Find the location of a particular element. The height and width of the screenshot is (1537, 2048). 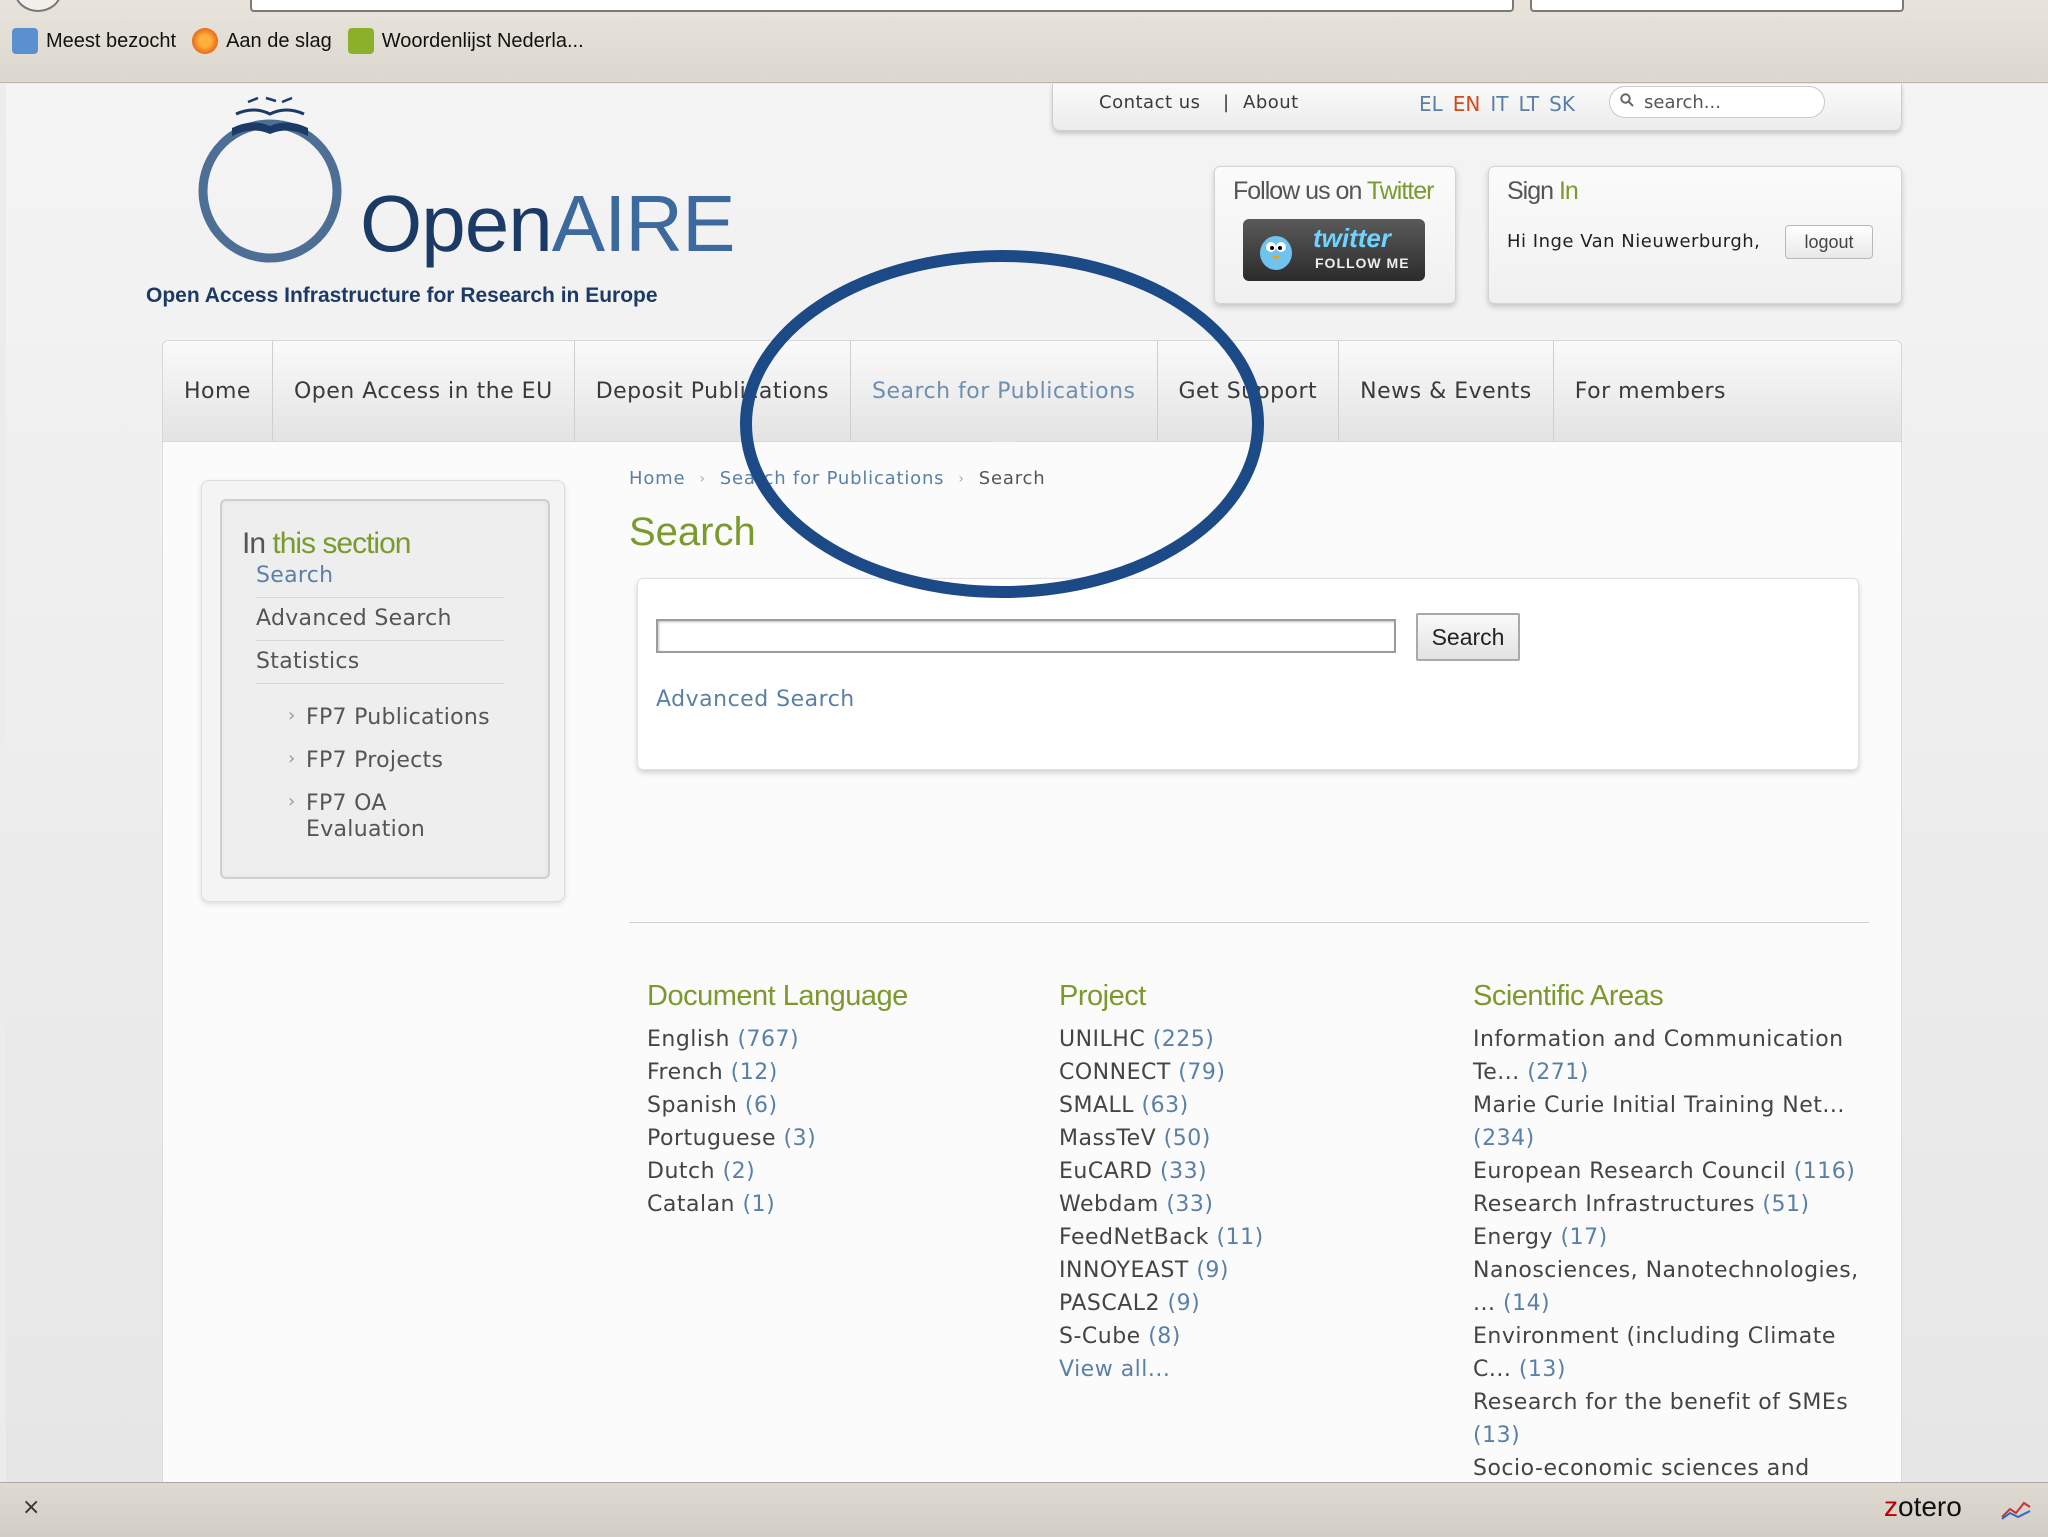

sidebar-menu: Search Advanced Search Statistics is located at coordinates (380, 619).